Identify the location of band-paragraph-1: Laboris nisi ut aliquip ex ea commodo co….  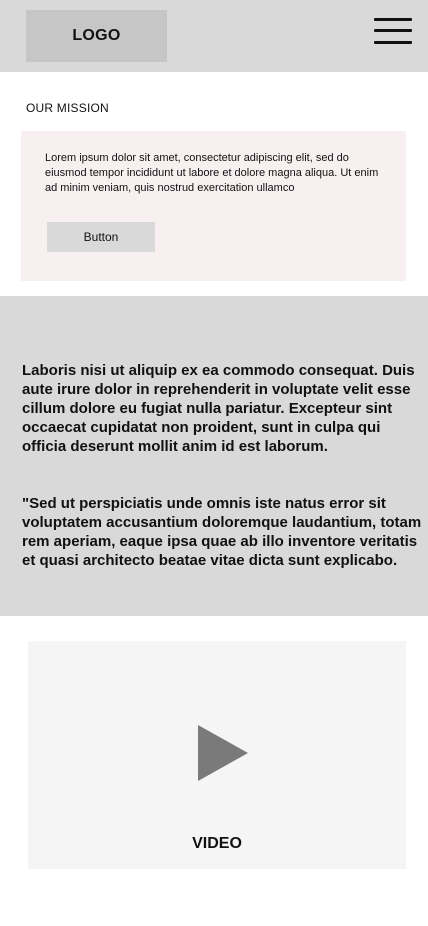
(218, 408).